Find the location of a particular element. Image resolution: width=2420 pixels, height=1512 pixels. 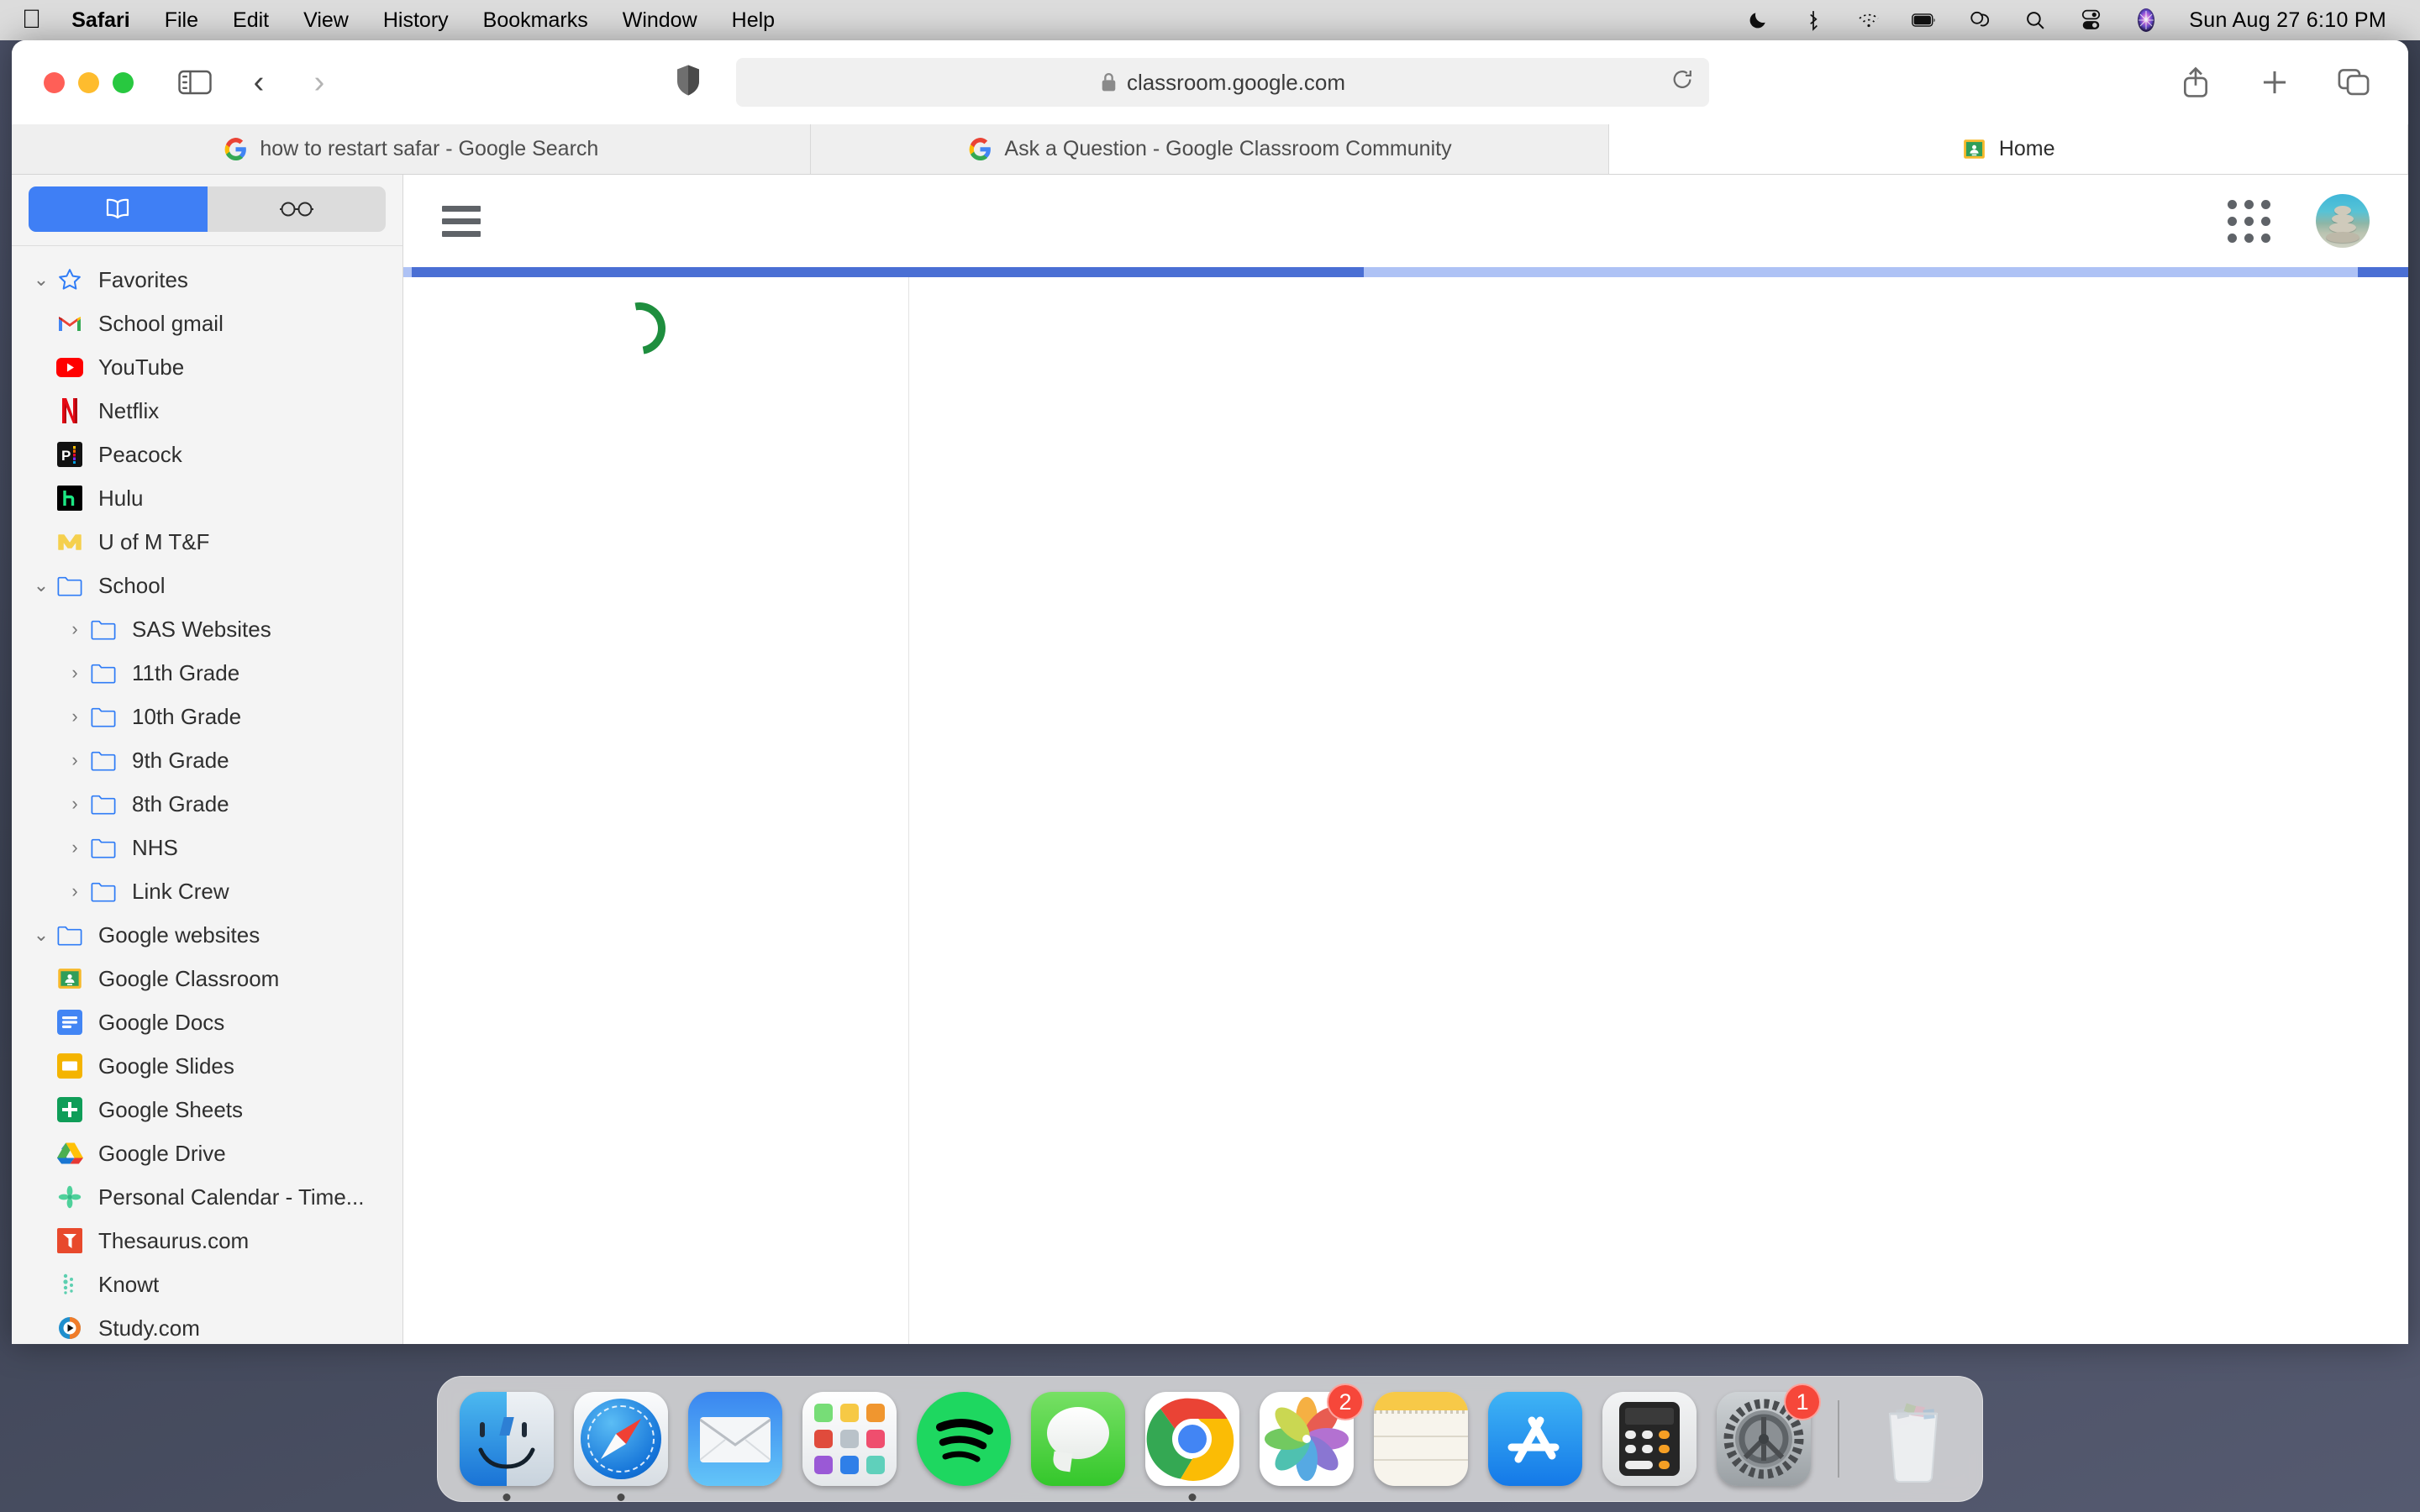

back-button: ‹ is located at coordinates (258, 82).